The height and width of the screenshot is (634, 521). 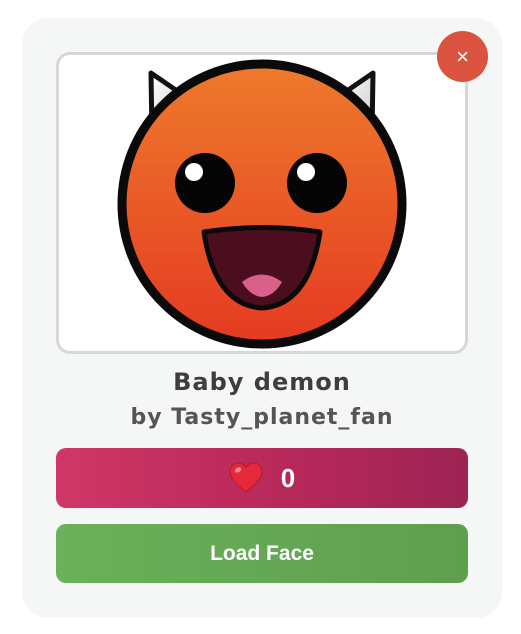 What do you see at coordinates (246, 477) in the screenshot?
I see `heart-icon` at bounding box center [246, 477].